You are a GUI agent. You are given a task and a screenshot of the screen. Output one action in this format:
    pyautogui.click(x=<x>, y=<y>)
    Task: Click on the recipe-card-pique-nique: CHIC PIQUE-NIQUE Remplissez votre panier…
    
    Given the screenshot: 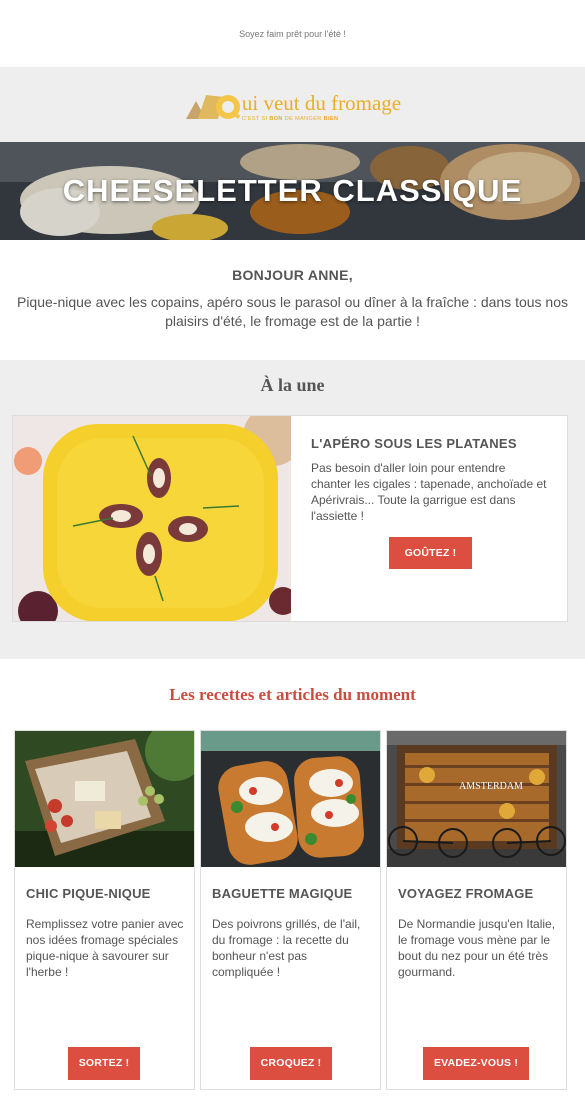 What is the action you would take?
    pyautogui.click(x=104, y=910)
    